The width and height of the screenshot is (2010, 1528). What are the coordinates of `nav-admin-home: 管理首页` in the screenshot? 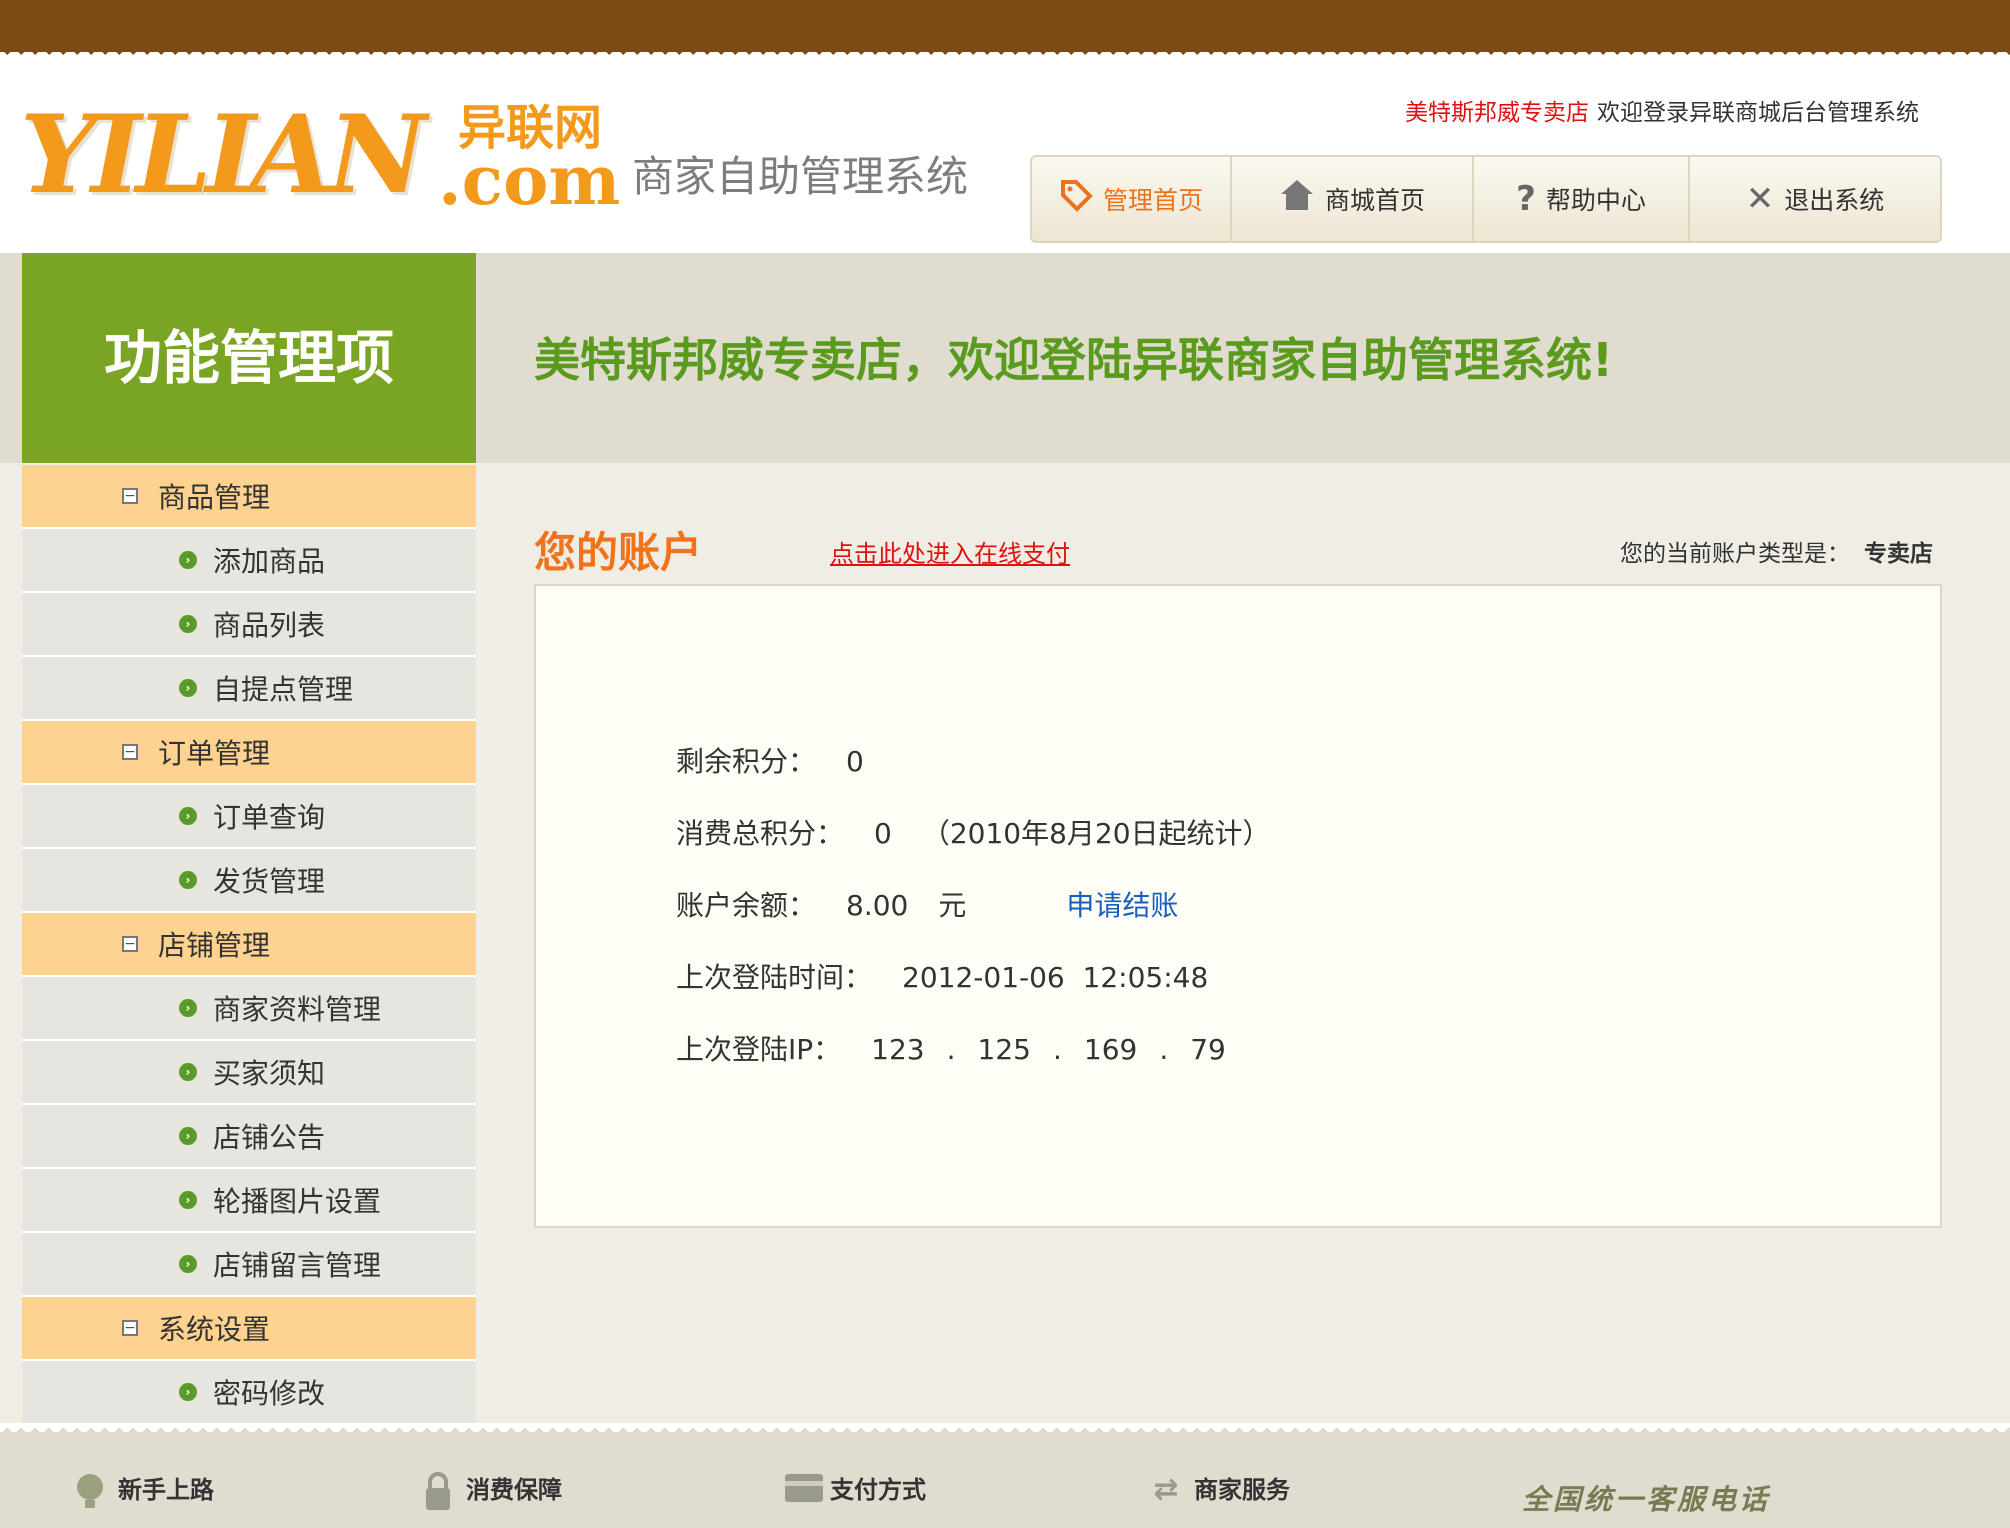 It's located at (1132, 199).